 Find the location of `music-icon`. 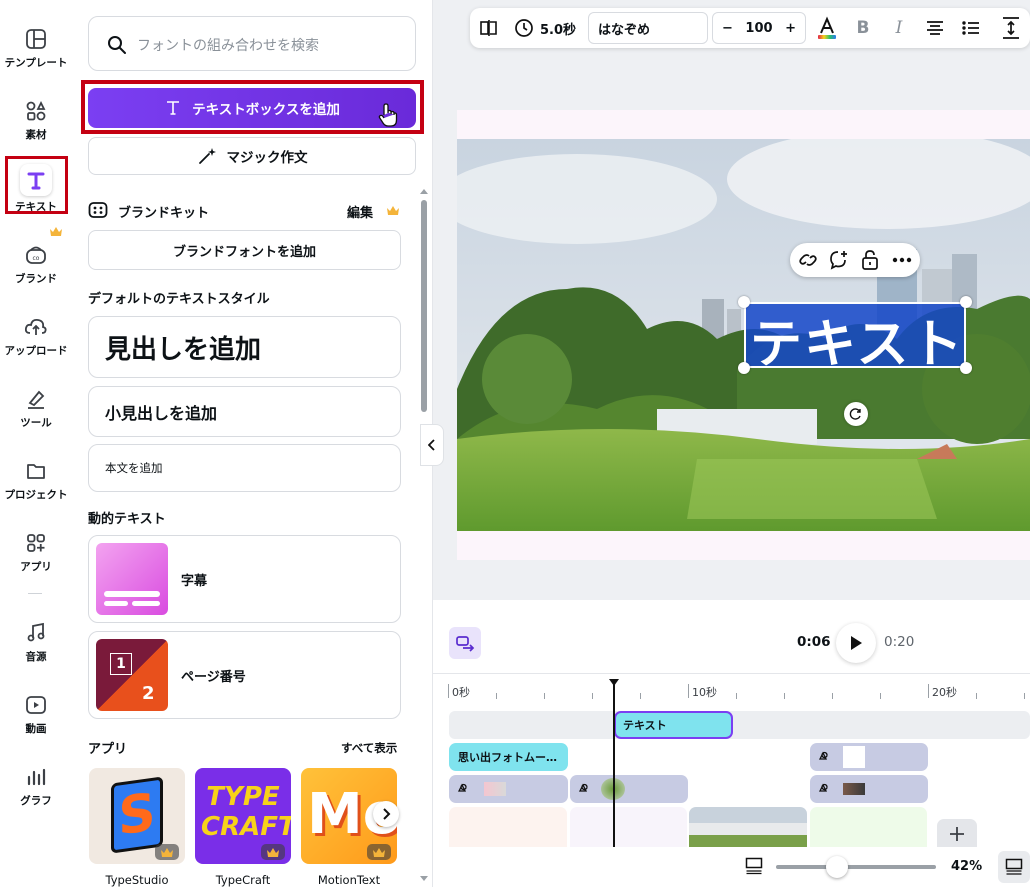

music-icon is located at coordinates (36, 633).